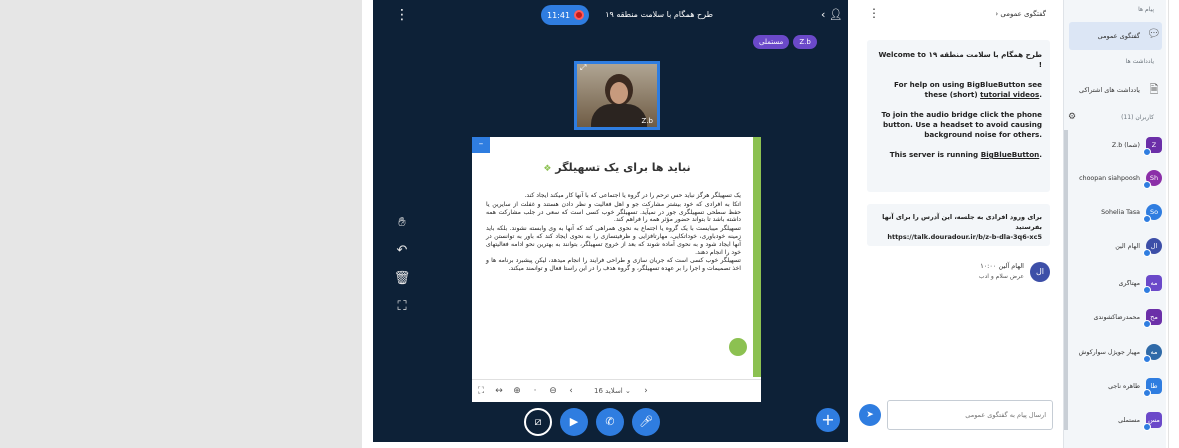 The height and width of the screenshot is (448, 1179). Describe the element at coordinates (832, 14) in the screenshot. I see `user-list-toggle-icon: ‹ 👤︎` at that location.